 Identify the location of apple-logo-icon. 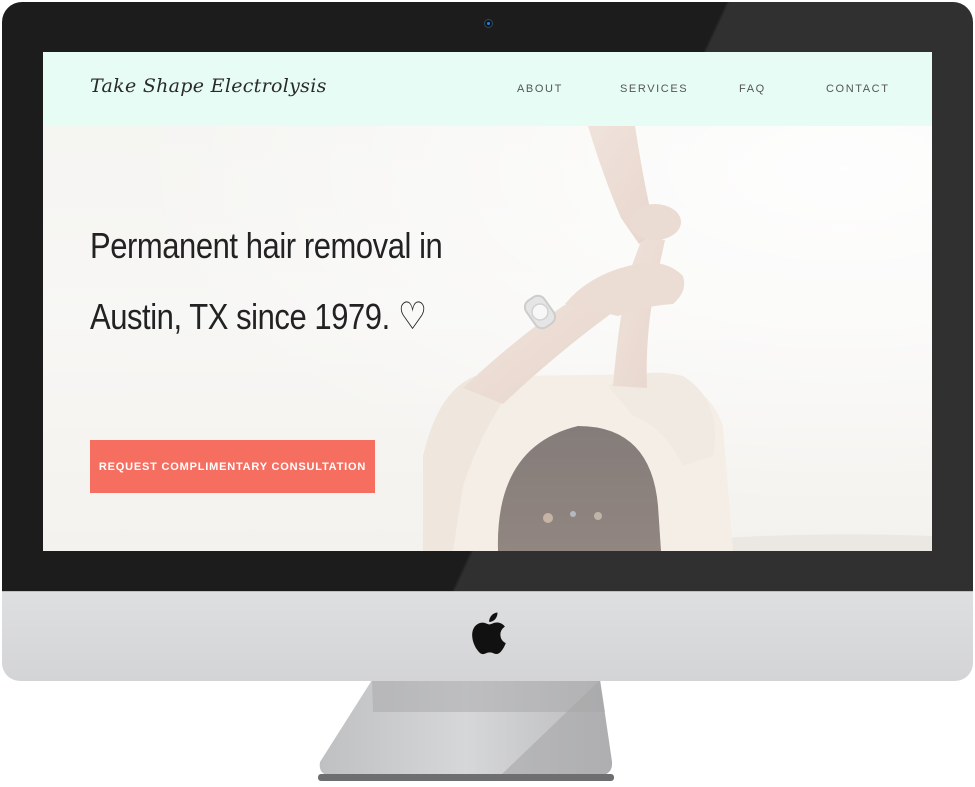
(489, 633).